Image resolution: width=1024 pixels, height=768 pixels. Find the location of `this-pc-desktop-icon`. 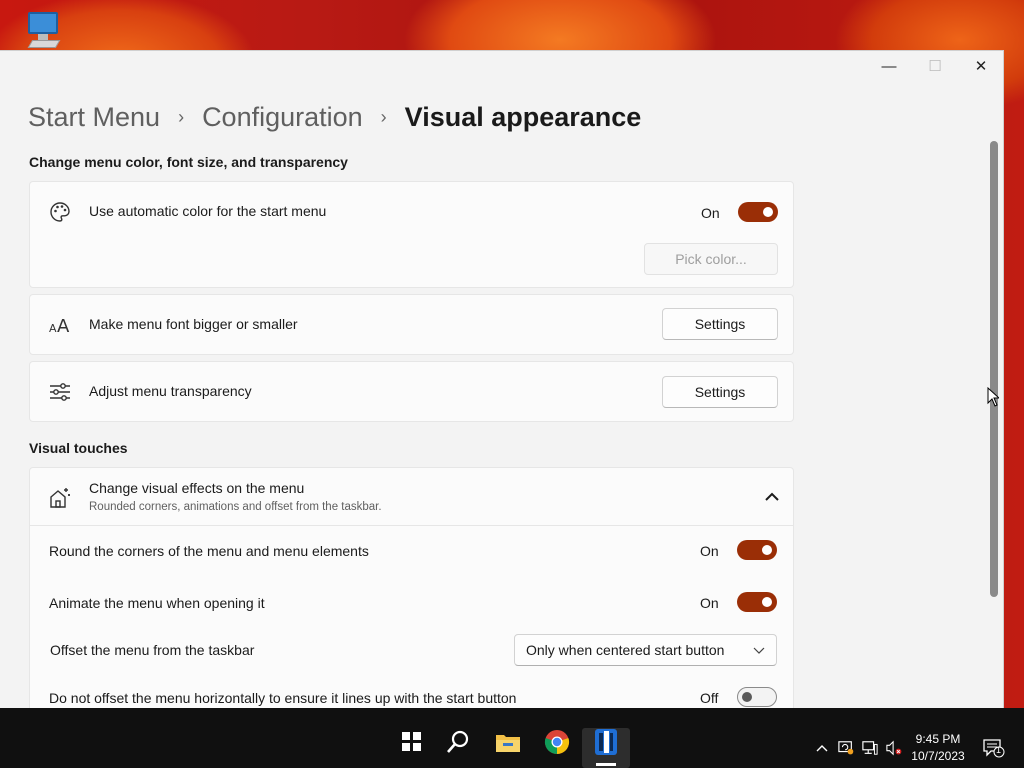

this-pc-desktop-icon is located at coordinates (38, 30).